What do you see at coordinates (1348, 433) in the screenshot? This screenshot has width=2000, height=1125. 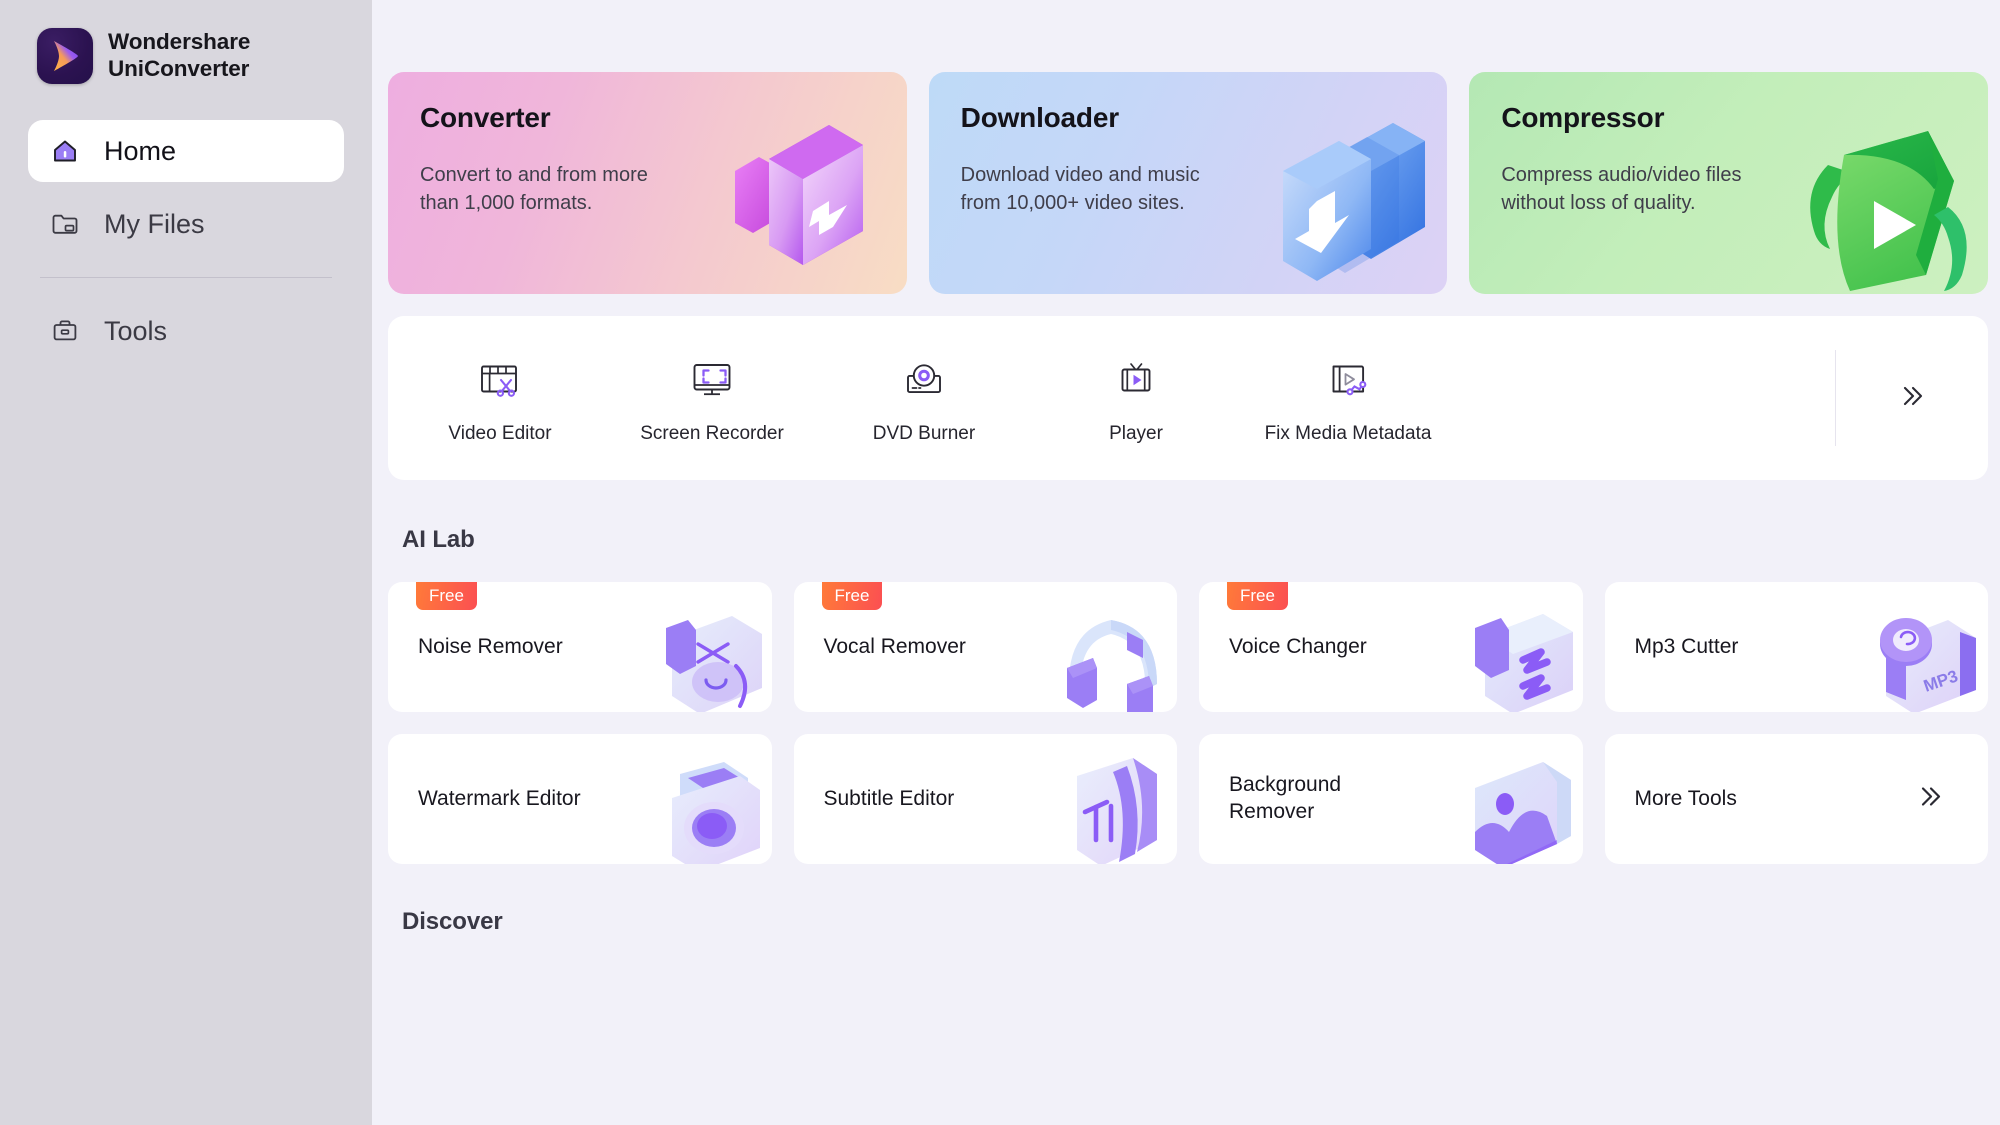 I see `tool-label: Fix Media Metadata` at bounding box center [1348, 433].